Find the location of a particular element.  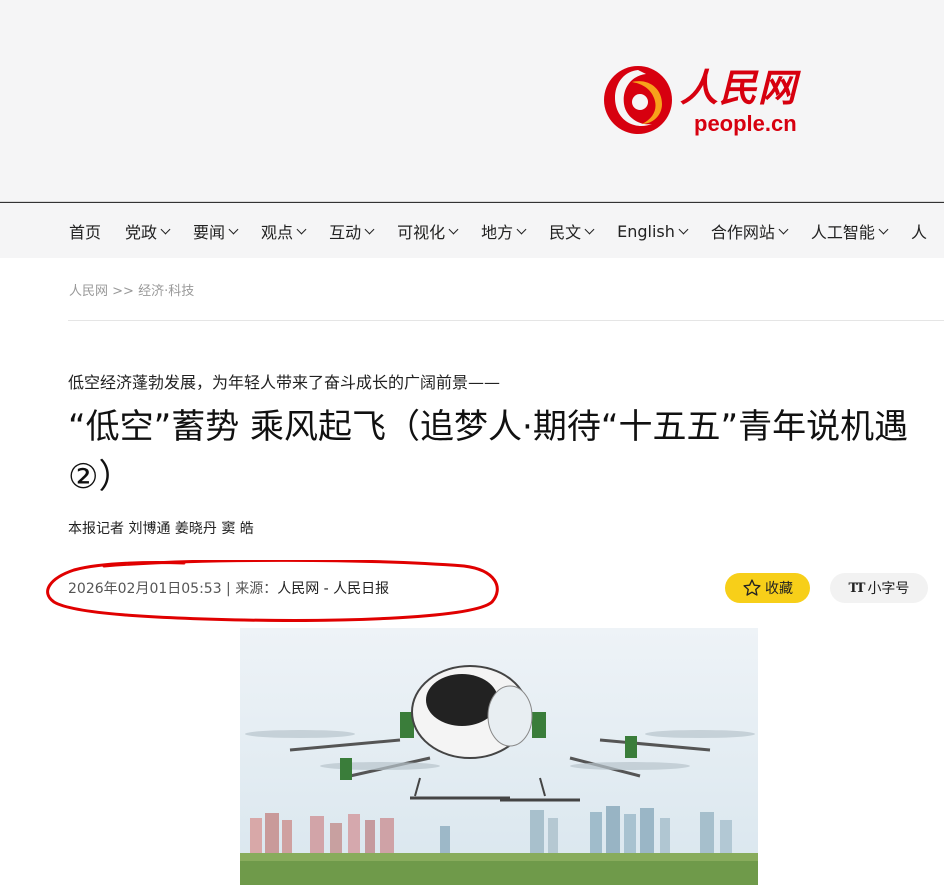

nav-item: 互动 is located at coordinates (352, 231).